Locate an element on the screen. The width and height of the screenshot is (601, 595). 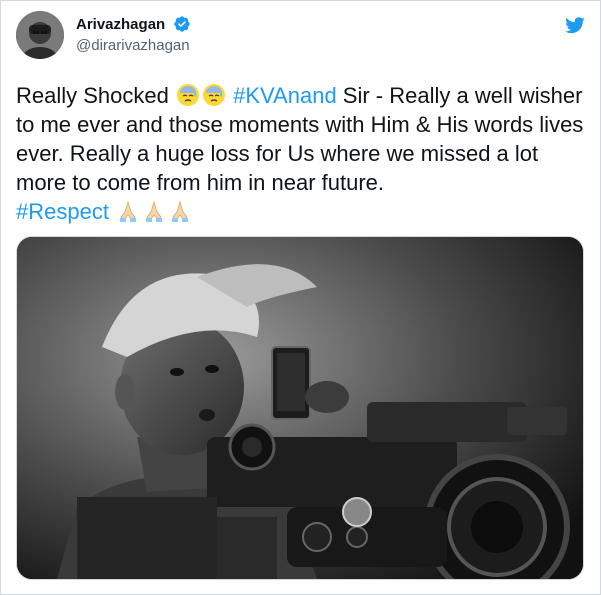
tweet-text-segment-1: Really Shocked is located at coordinates (95, 95).